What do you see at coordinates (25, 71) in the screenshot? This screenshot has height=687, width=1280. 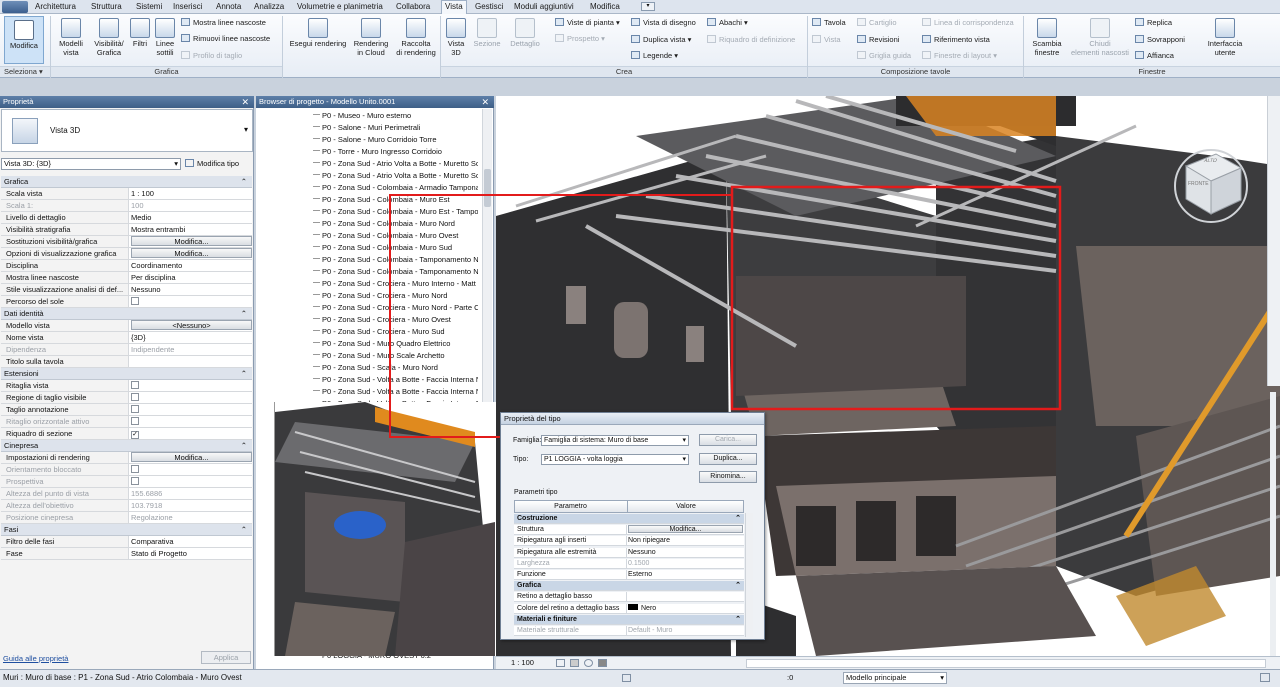 I see `select-dropdown: Seleziona ▾` at bounding box center [25, 71].